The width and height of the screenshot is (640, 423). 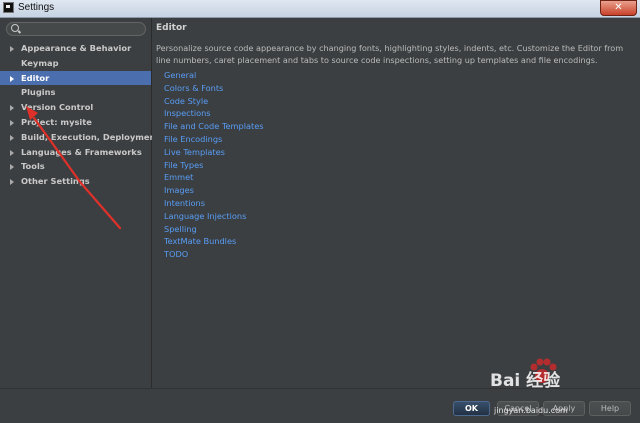 I want to click on sidebar-item-label: Keymap, so click(x=40, y=62).